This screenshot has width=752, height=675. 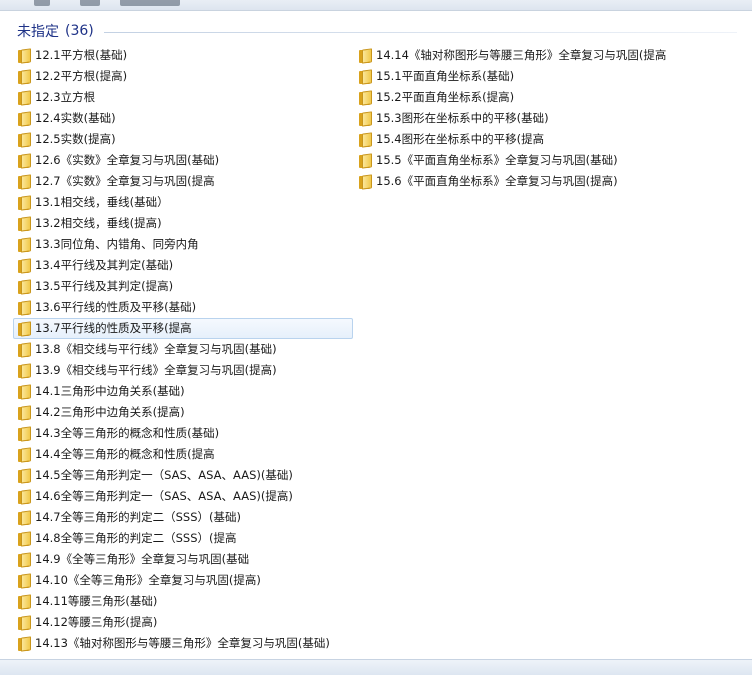 I want to click on folder-item-label: 15.4图形在坐标系中的平移(提高, so click(x=460, y=138).